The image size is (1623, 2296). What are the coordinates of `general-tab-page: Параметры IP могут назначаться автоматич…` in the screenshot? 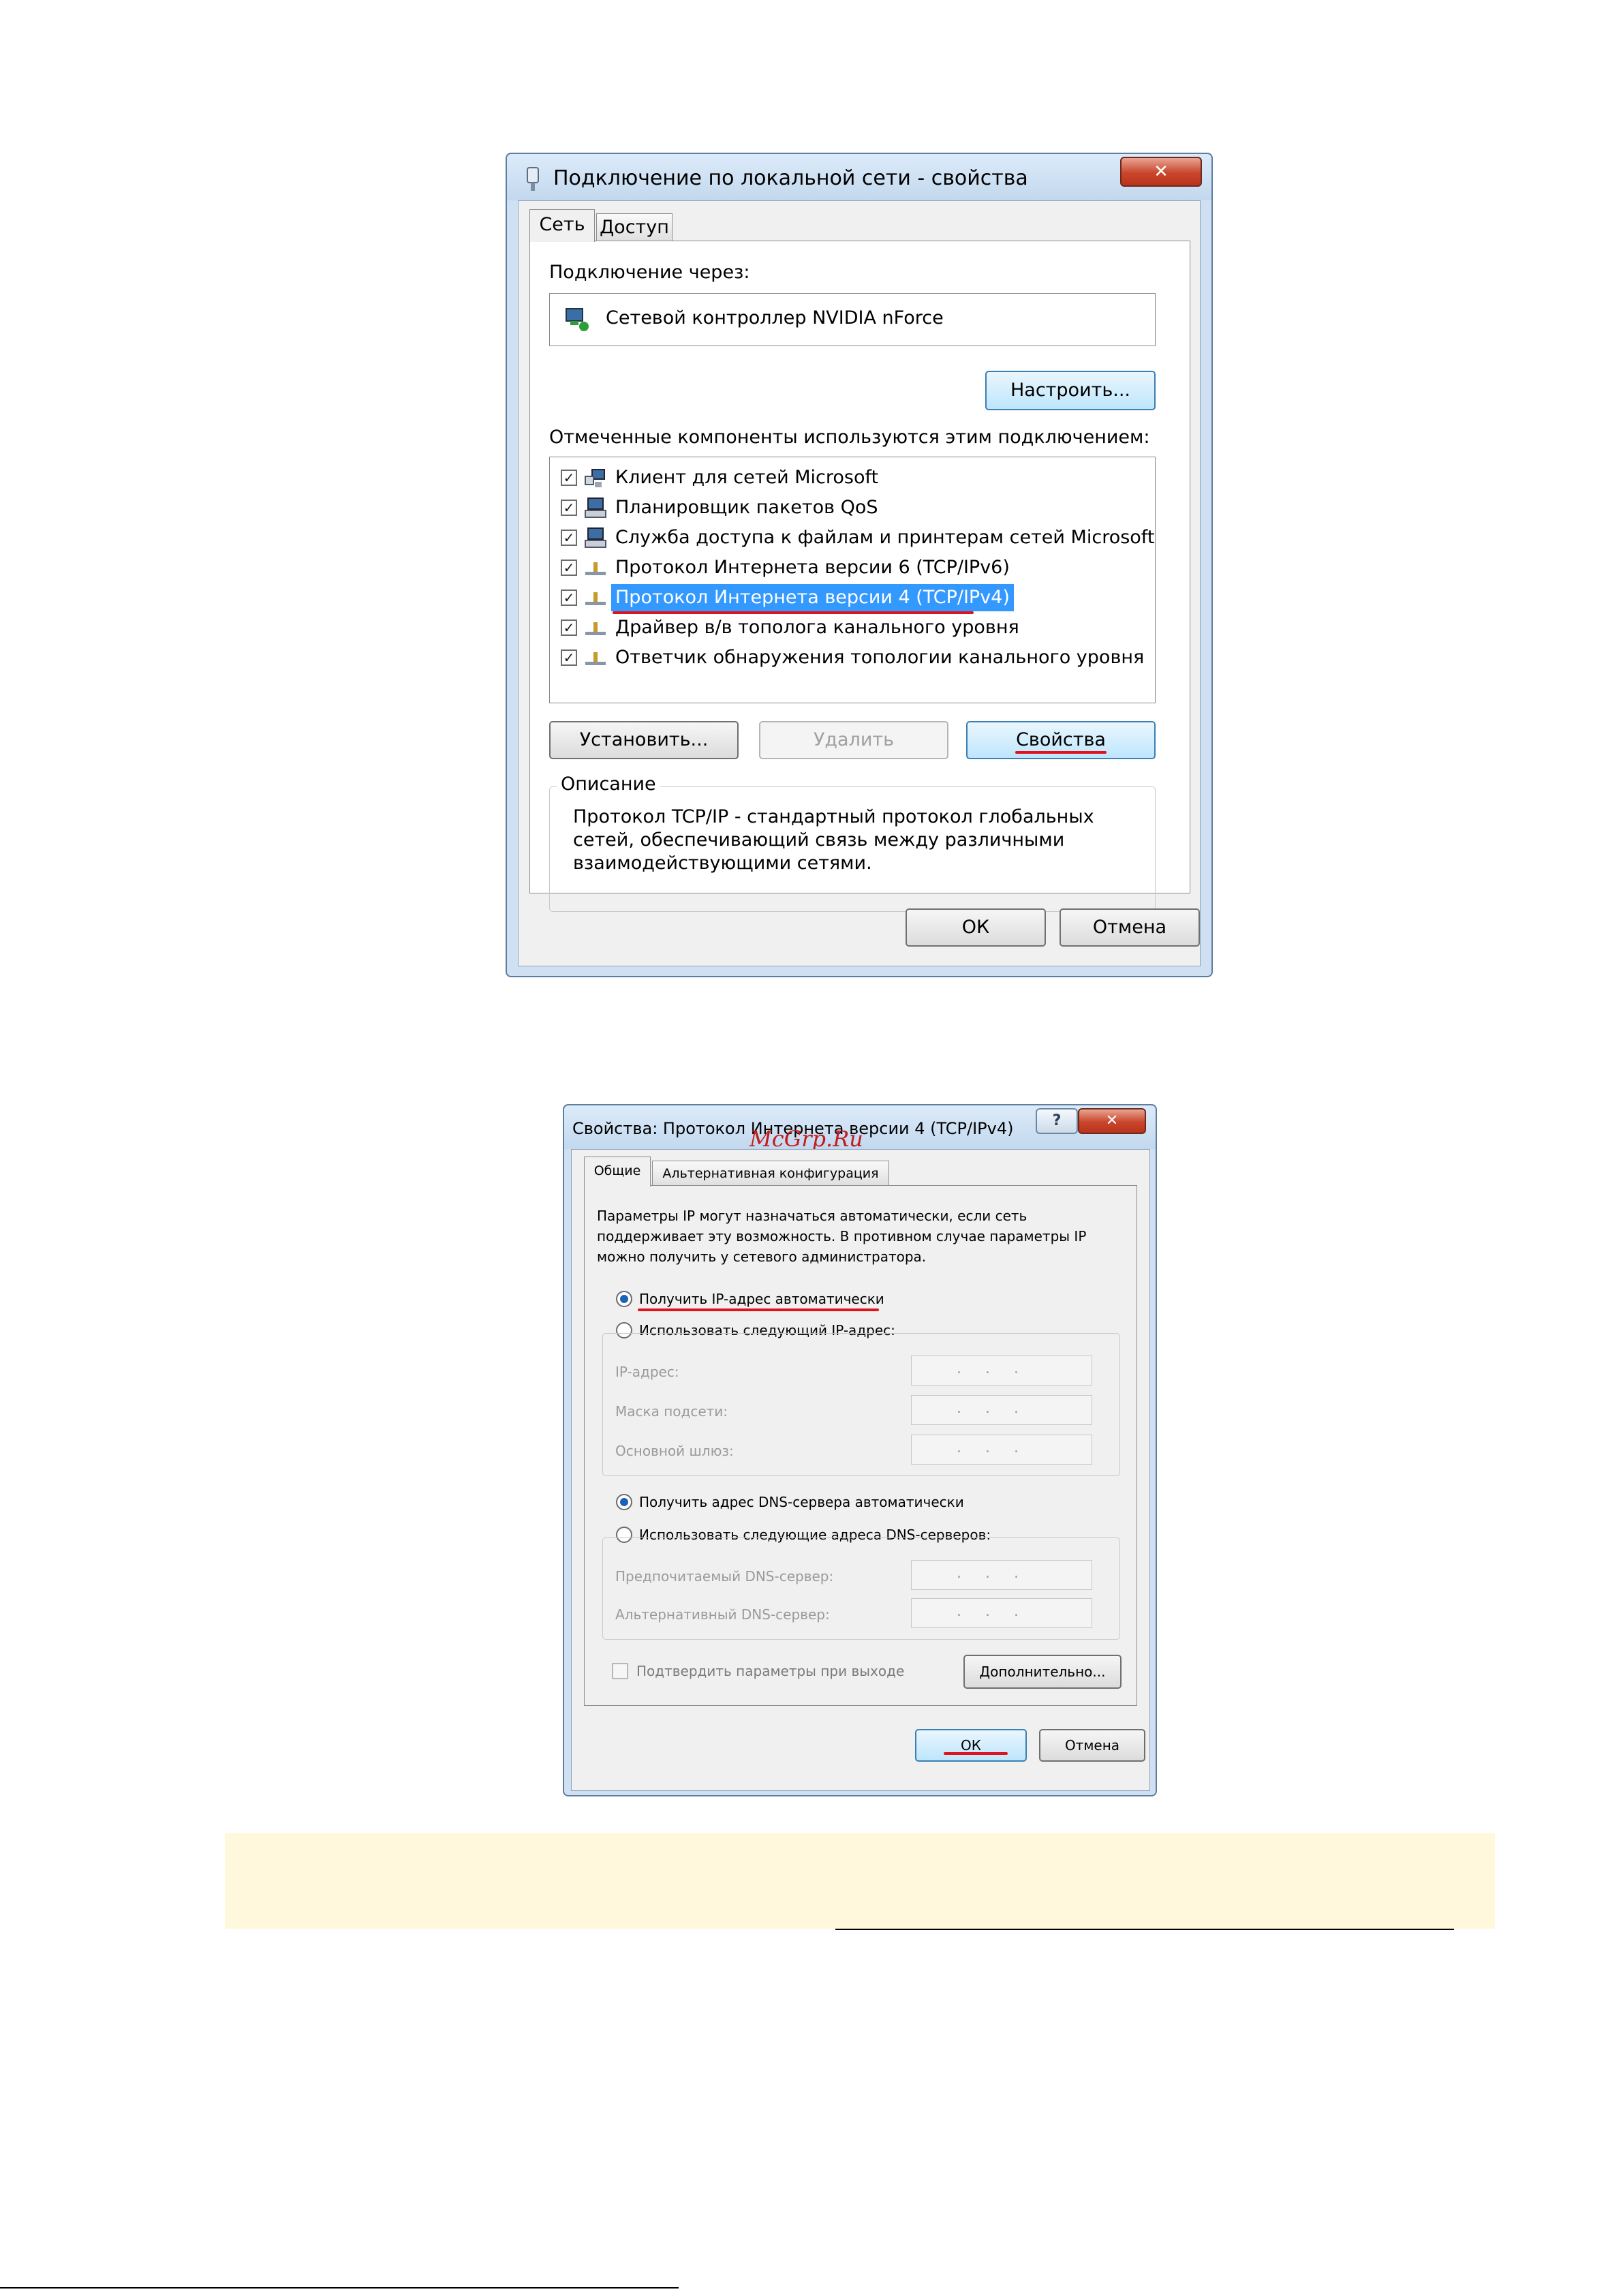 It's located at (860, 1445).